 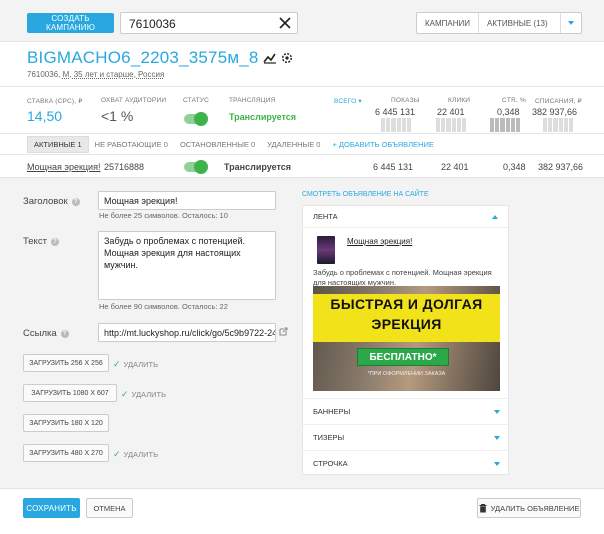 I want to click on stats-chart-icon, so click(x=269, y=58).